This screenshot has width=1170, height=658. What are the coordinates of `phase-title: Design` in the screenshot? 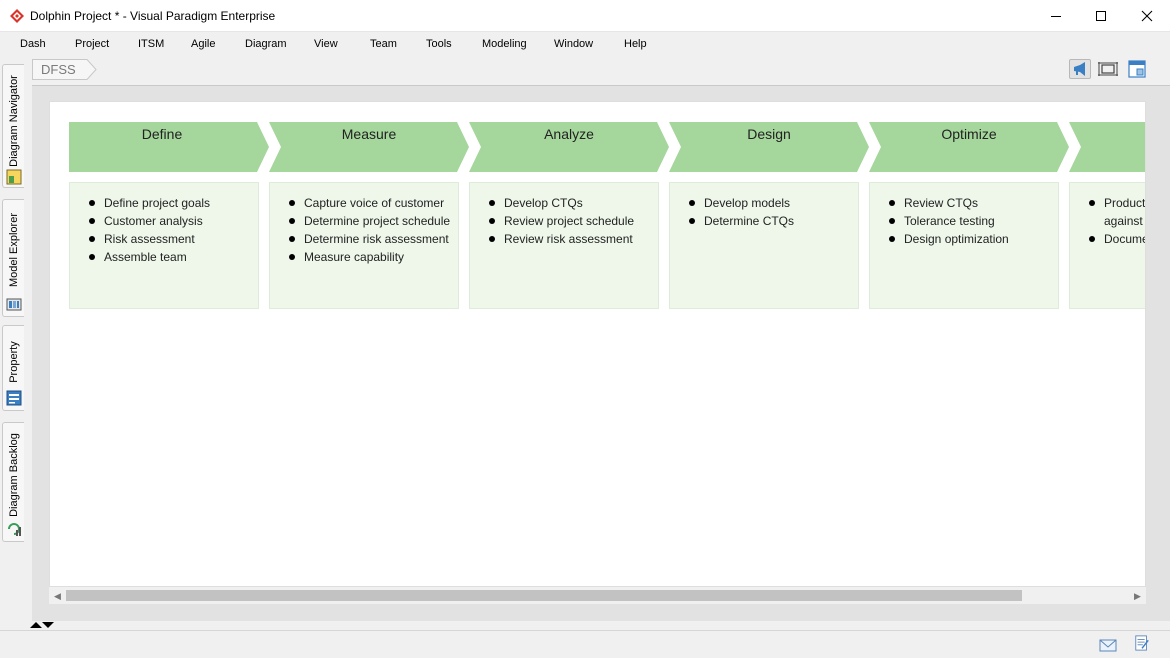 It's located at (769, 134).